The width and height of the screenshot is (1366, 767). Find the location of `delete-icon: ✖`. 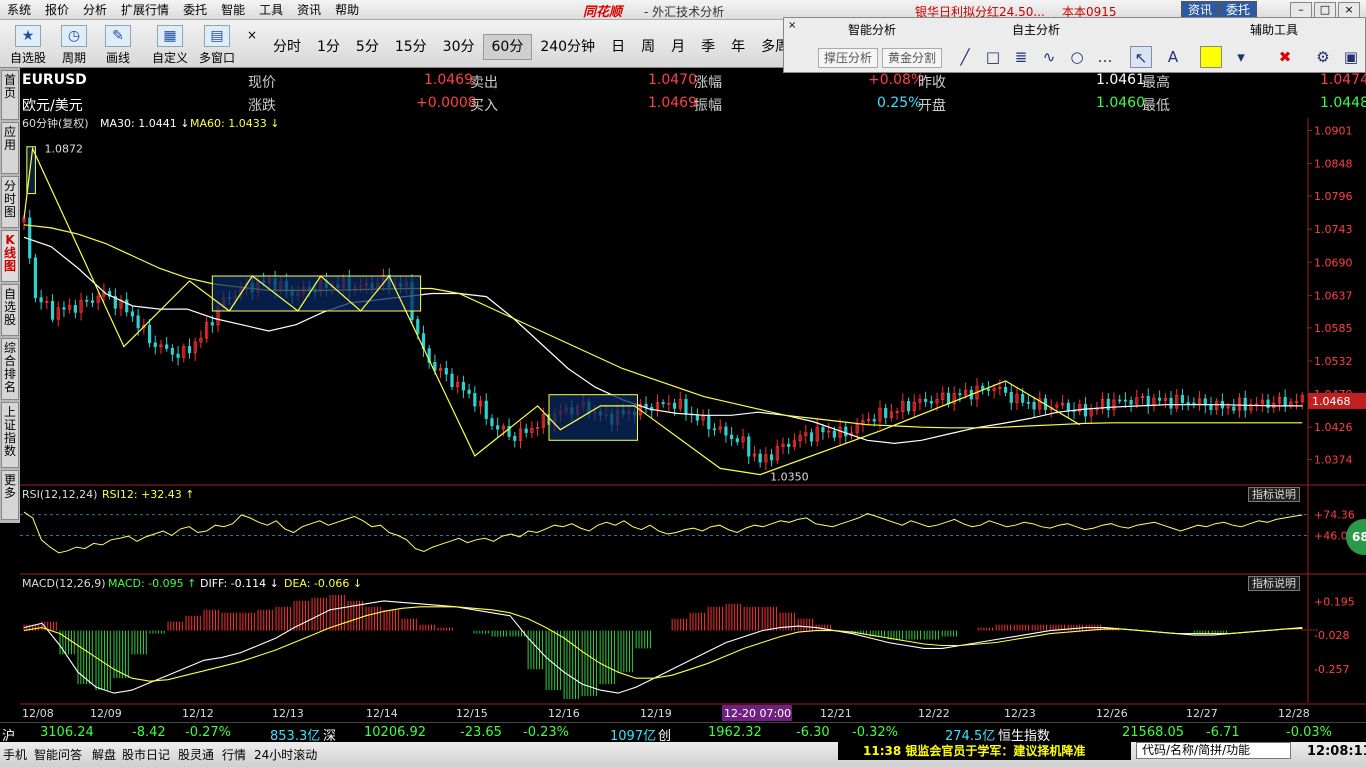

delete-icon: ✖ is located at coordinates (1285, 57).